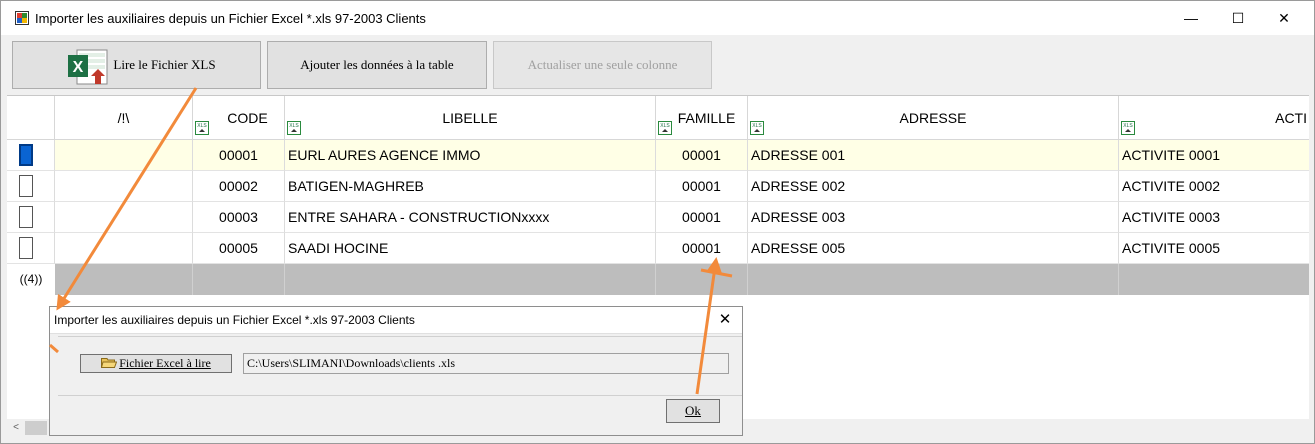 The image size is (1315, 444). I want to click on column-header-adresse-label: ADRESSE, so click(933, 118).